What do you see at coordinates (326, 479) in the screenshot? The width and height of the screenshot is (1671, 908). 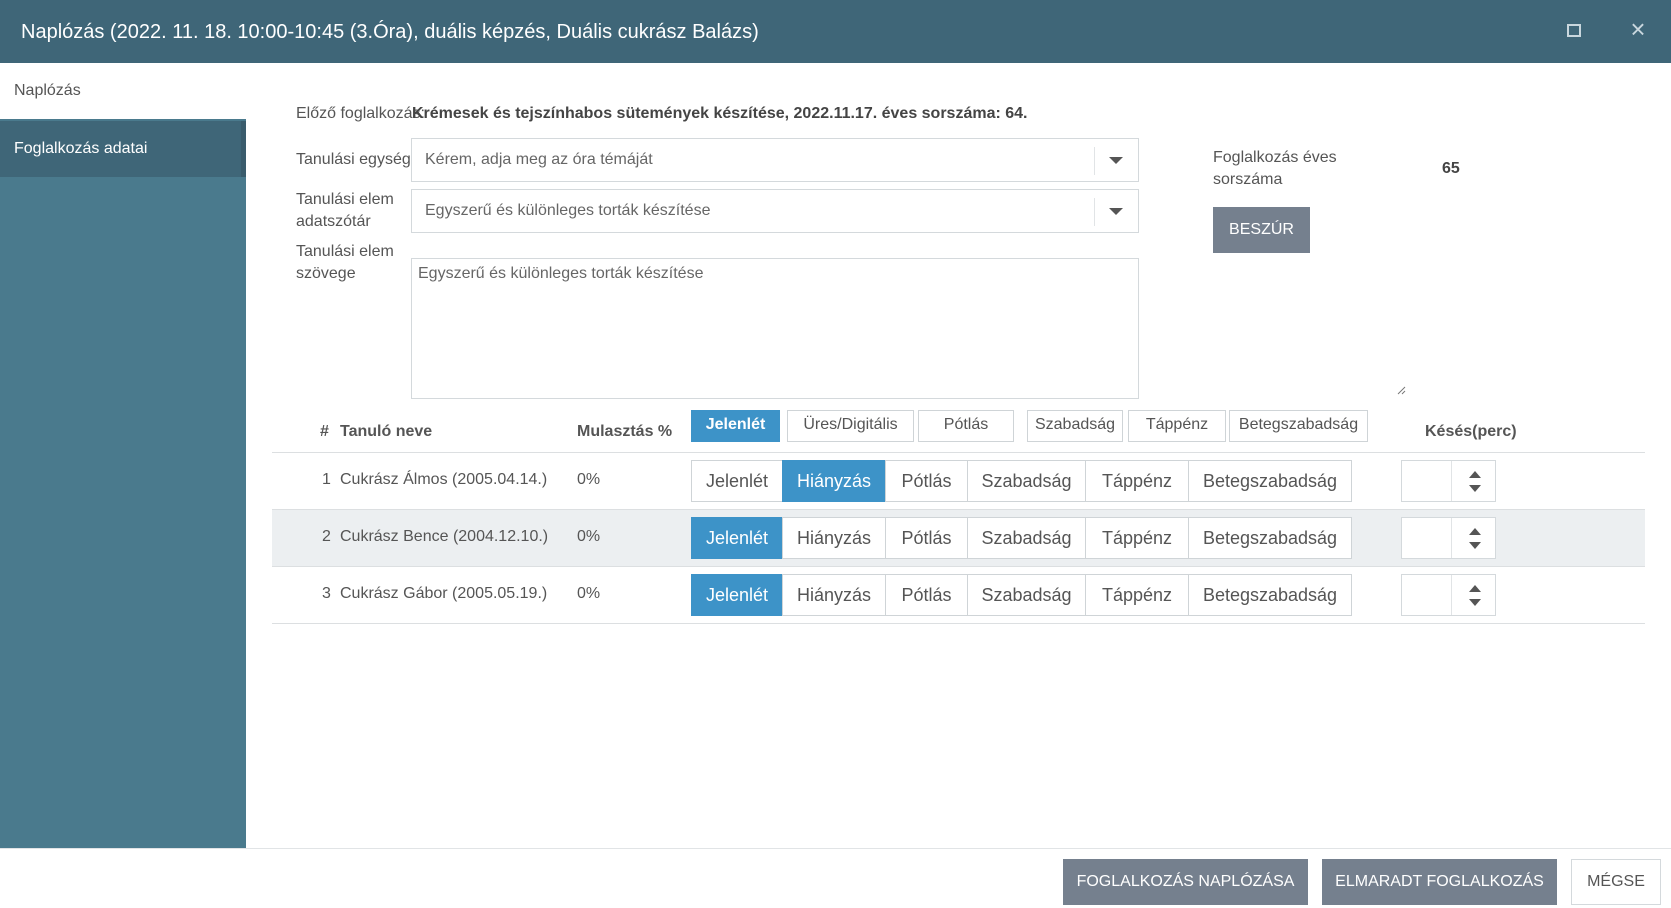 I see `row-num: 1` at bounding box center [326, 479].